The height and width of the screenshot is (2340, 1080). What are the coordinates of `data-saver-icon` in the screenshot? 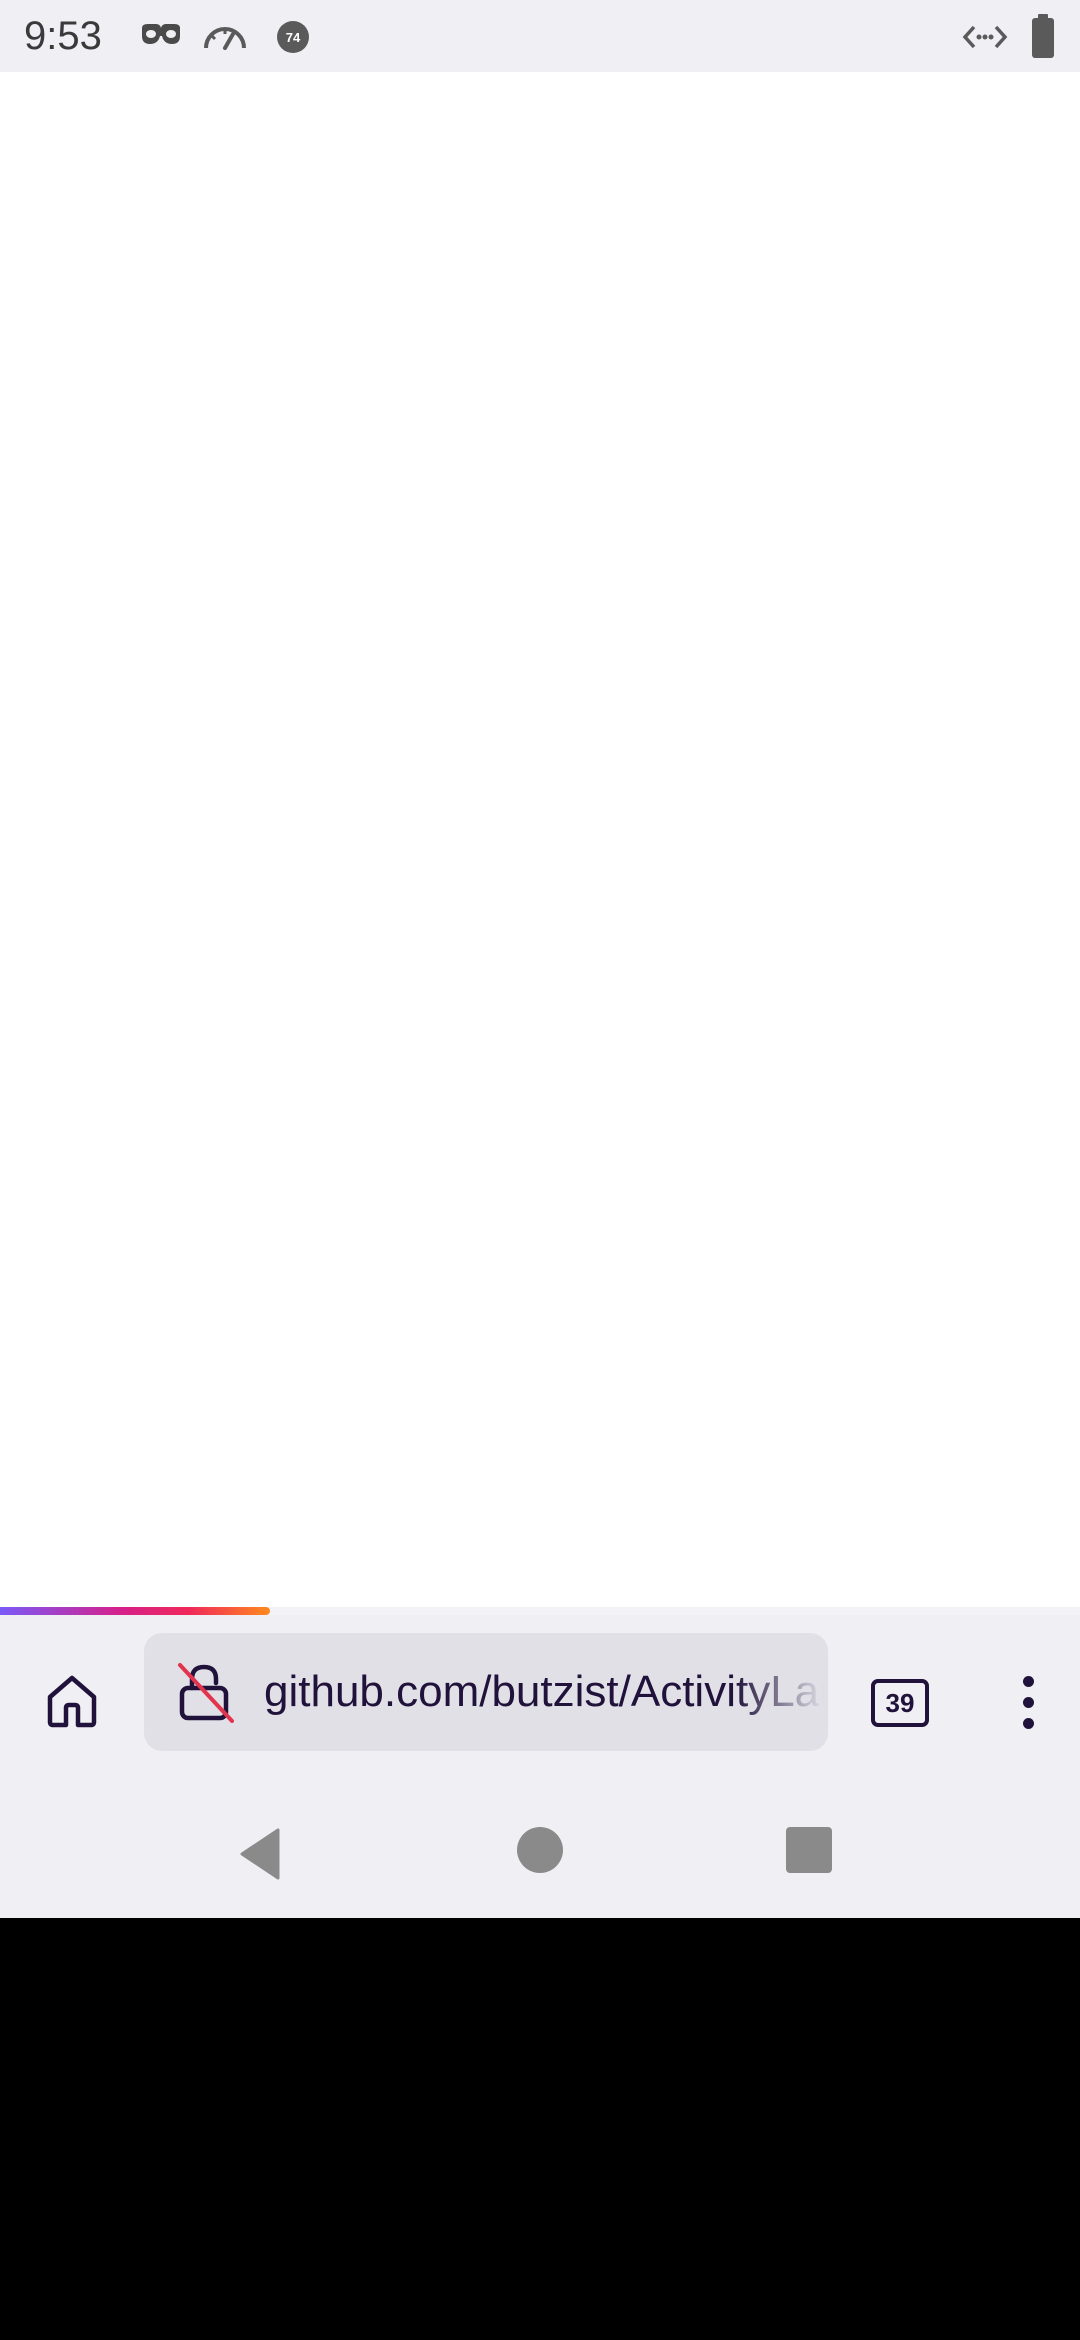 It's located at (985, 39).